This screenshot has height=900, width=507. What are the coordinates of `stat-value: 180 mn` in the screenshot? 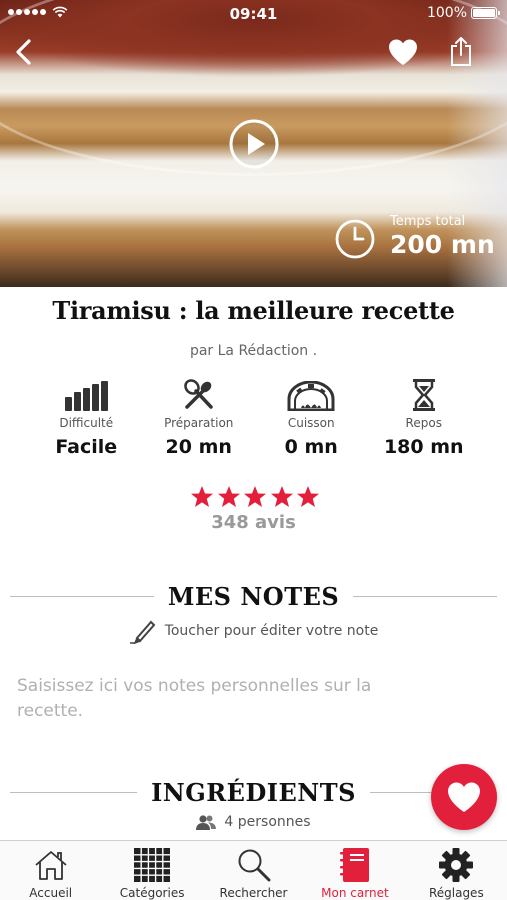 It's located at (423, 447).